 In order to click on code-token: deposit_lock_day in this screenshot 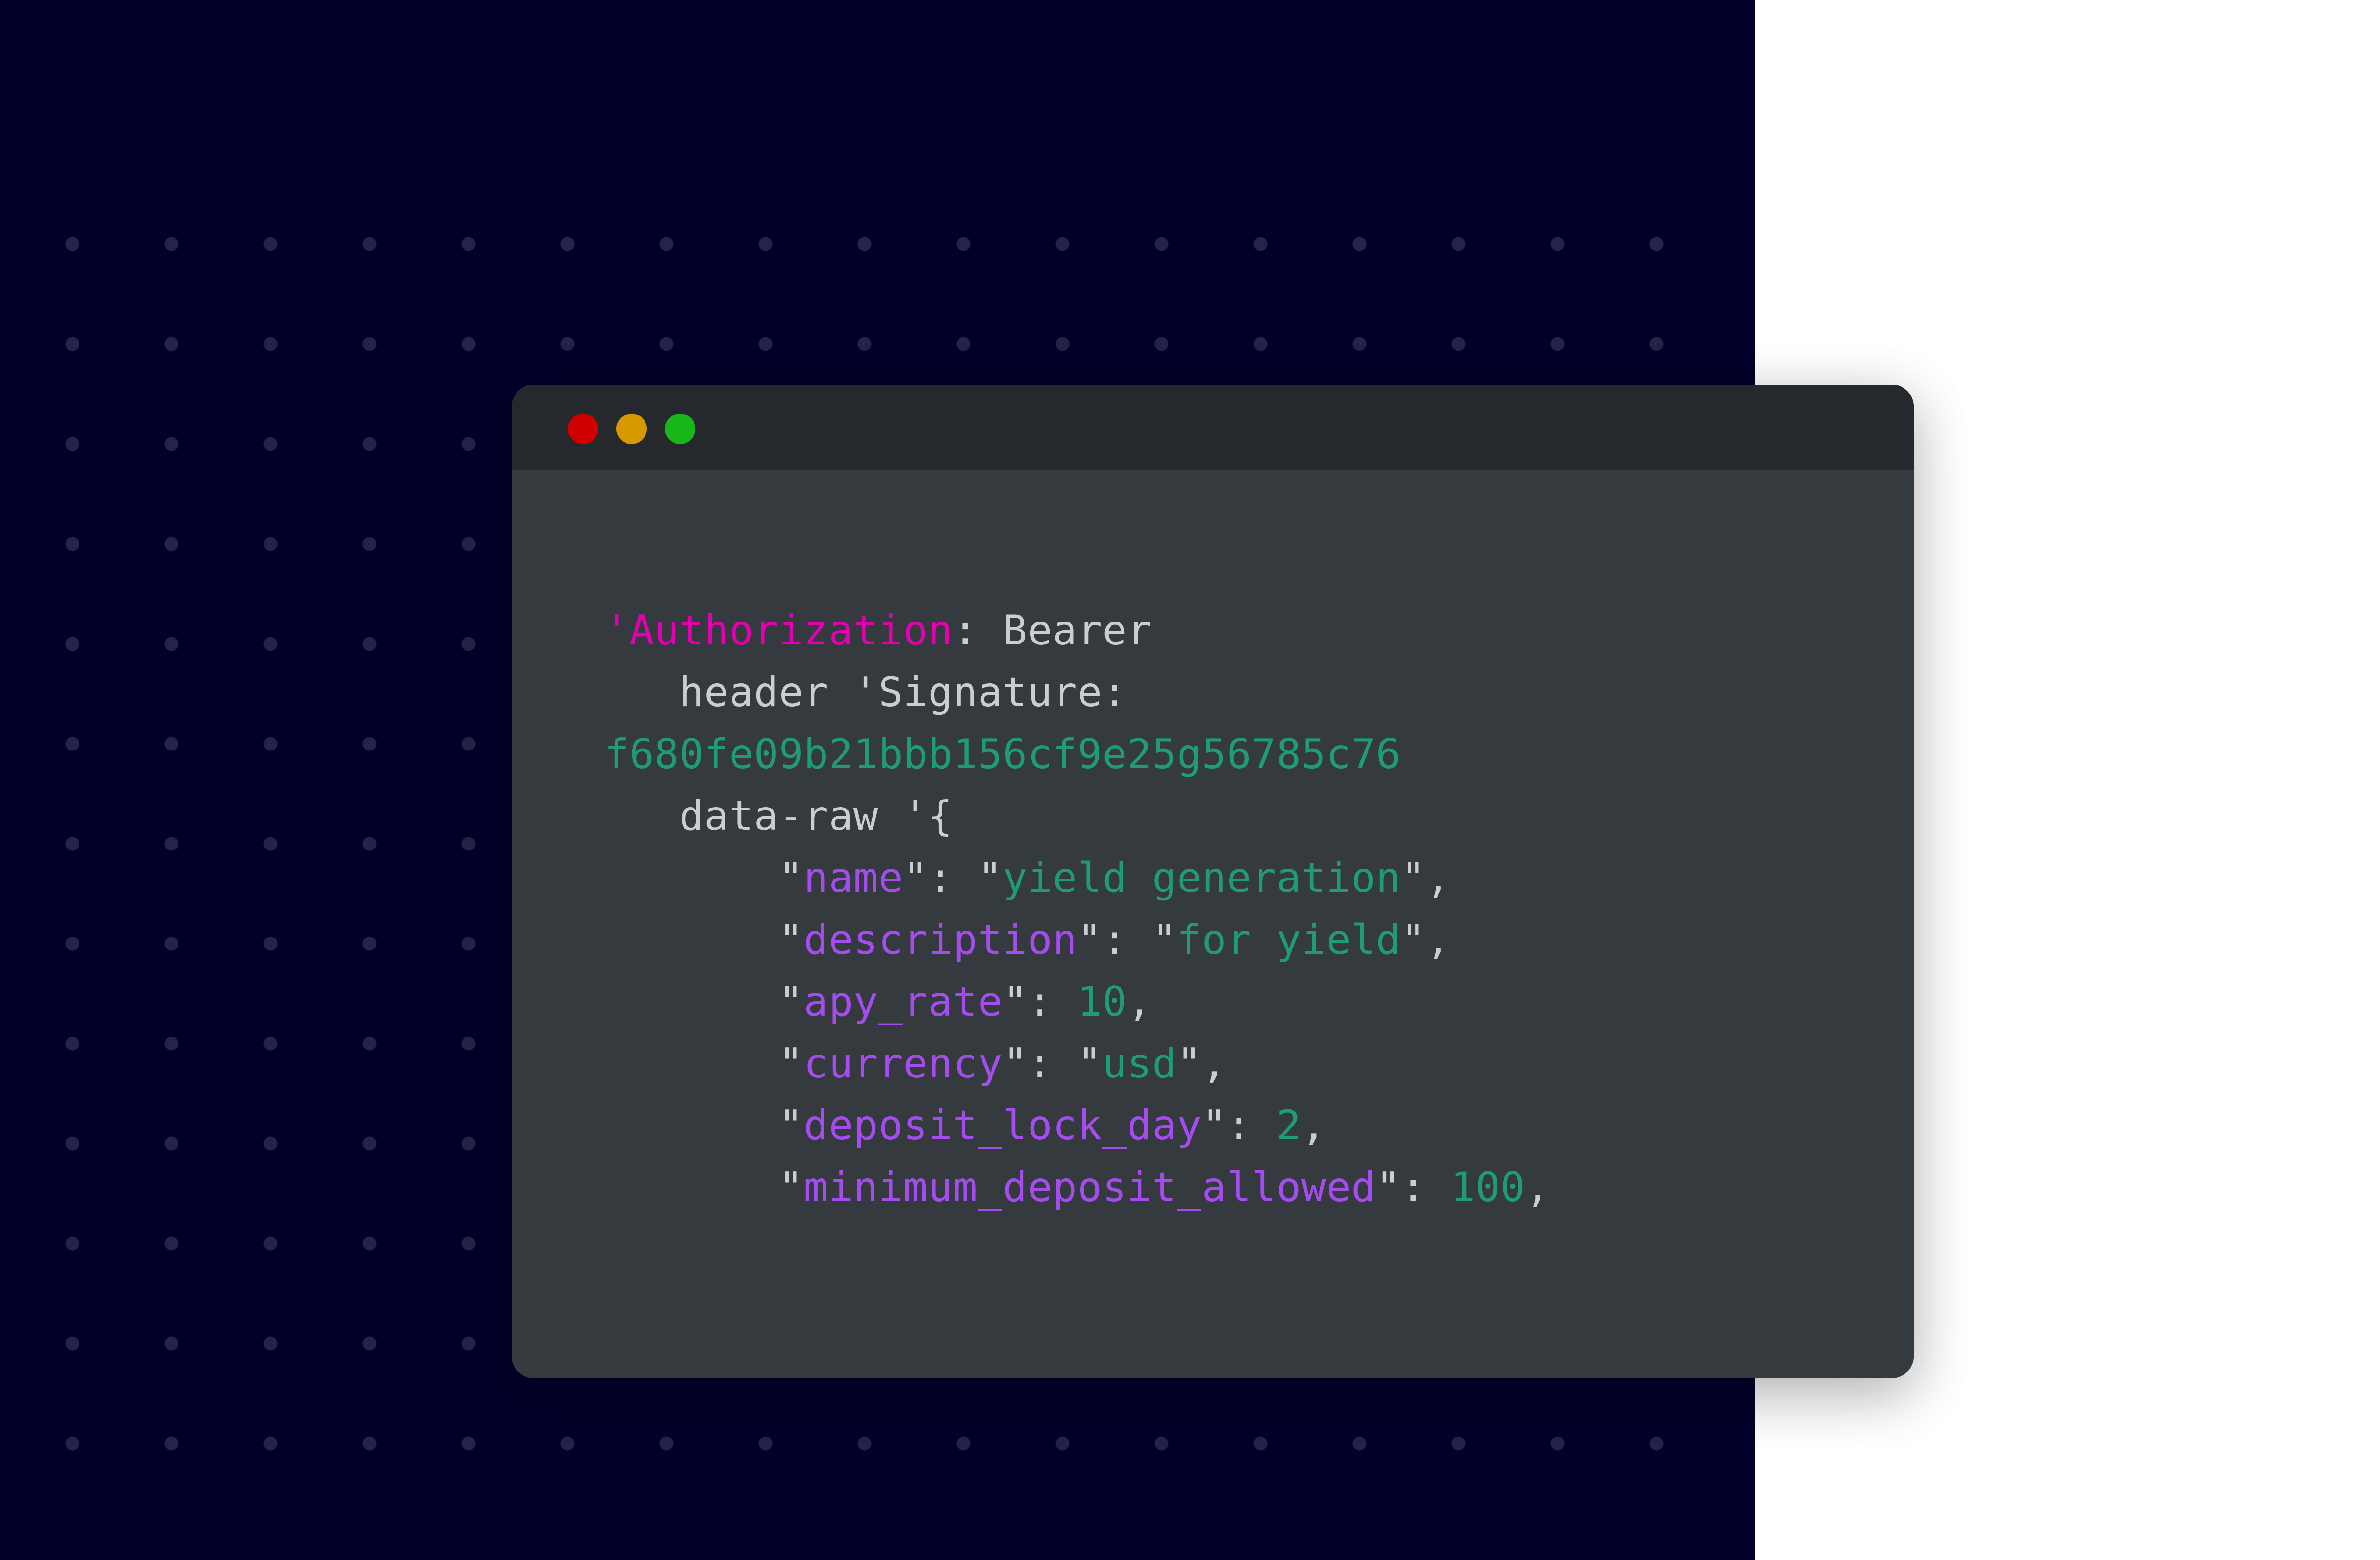, I will do `click(1002, 1125)`.